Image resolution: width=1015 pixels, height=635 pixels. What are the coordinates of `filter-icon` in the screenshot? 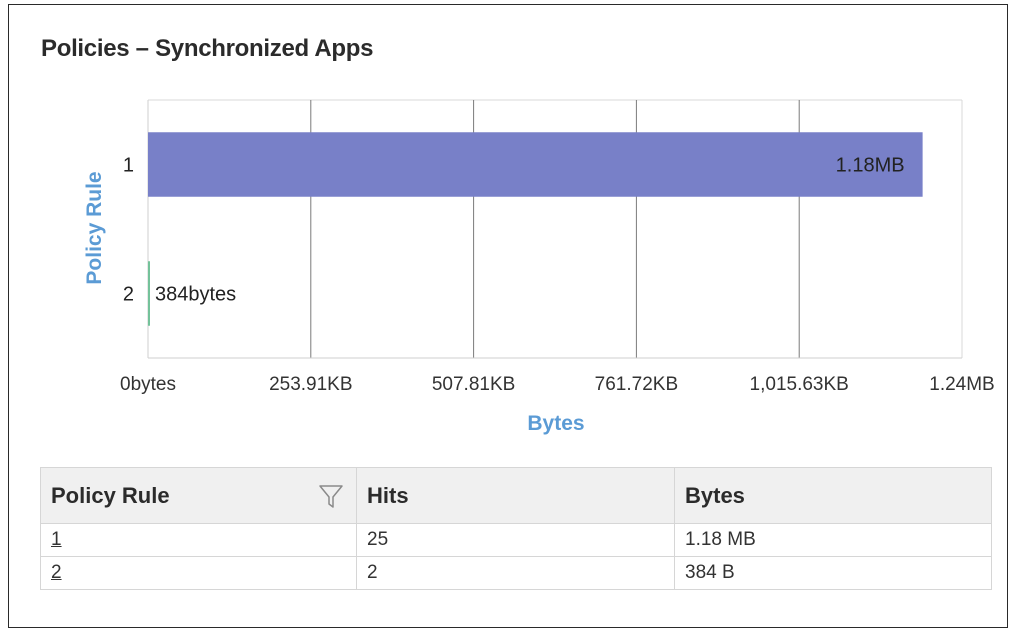 It's located at (331, 496).